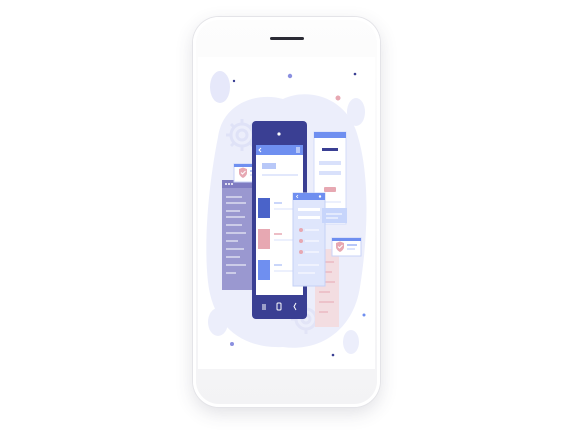  What do you see at coordinates (334, 215) in the screenshot?
I see `lower-right-card` at bounding box center [334, 215].